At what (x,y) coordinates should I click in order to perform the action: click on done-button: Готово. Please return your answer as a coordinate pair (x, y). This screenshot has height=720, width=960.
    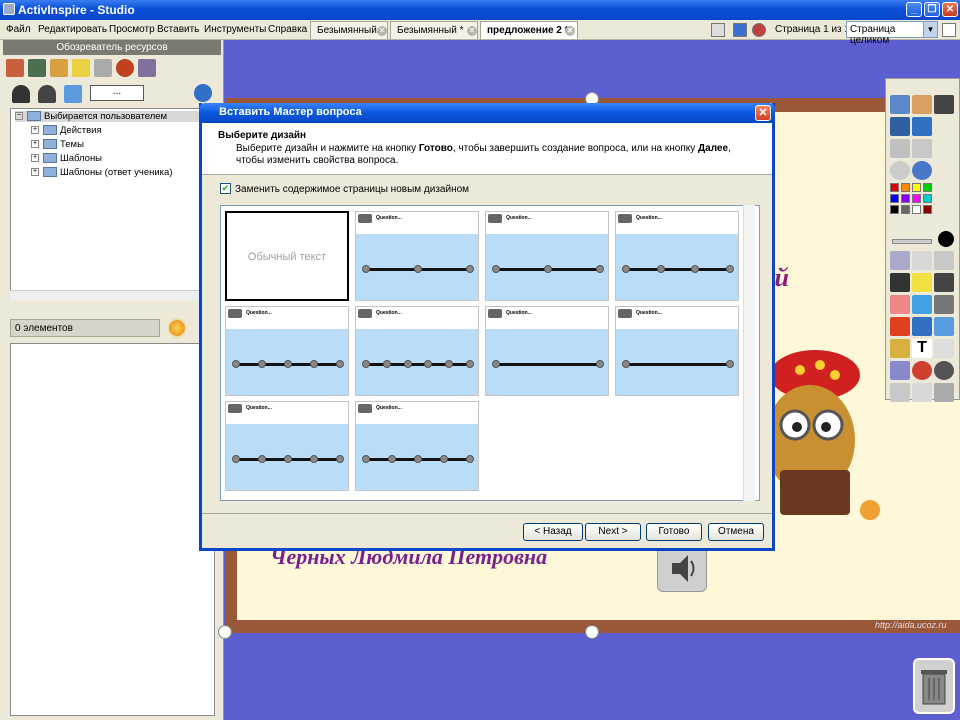
    Looking at the image, I should click on (674, 532).